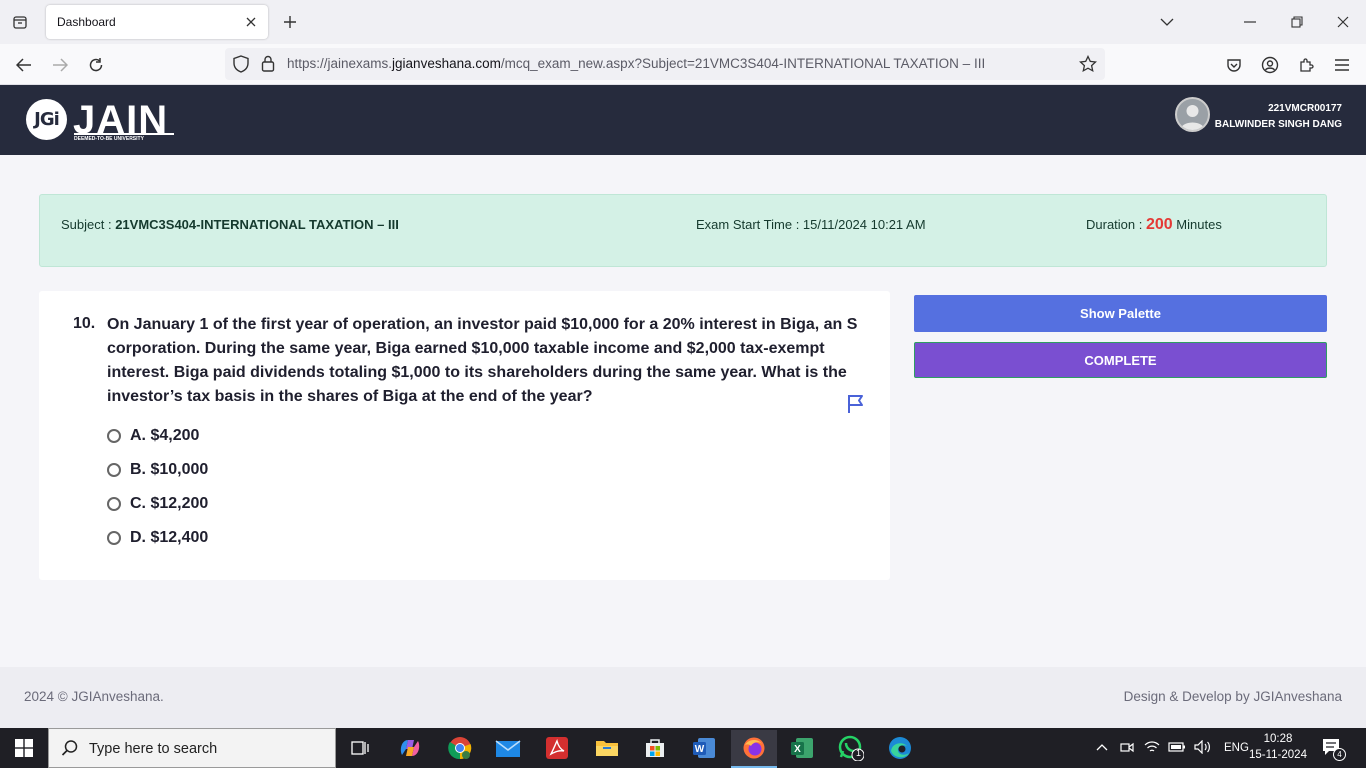 Image resolution: width=1366 pixels, height=768 pixels. Describe the element at coordinates (1116, 224) in the screenshot. I see `duration-label: Duration :` at that location.